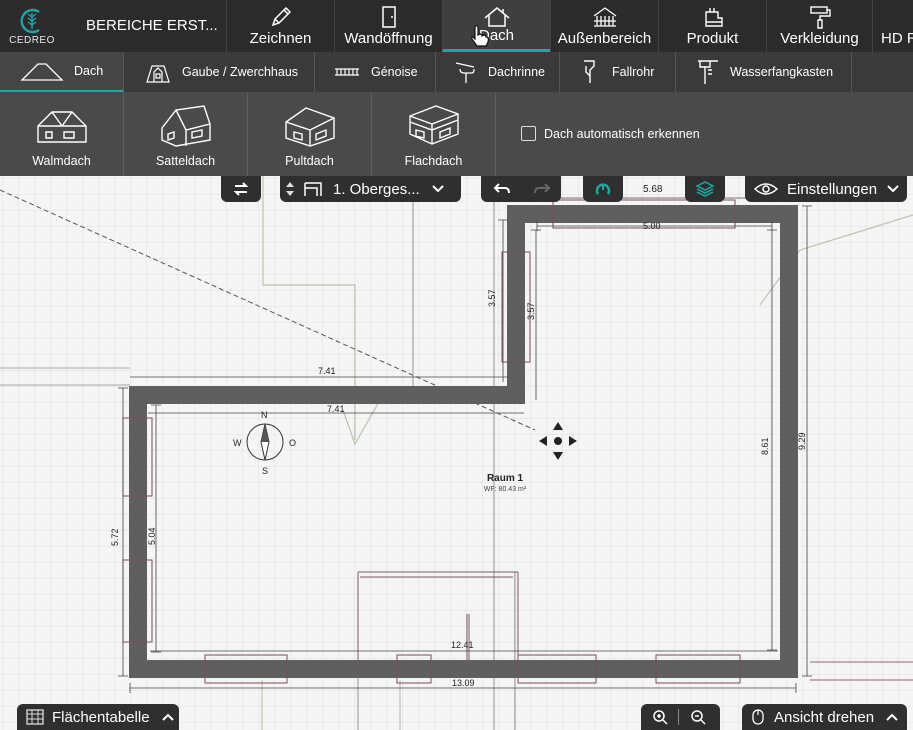 This screenshot has width=913, height=730. What do you see at coordinates (292, 443) in the screenshot?
I see `compass-east: O` at bounding box center [292, 443].